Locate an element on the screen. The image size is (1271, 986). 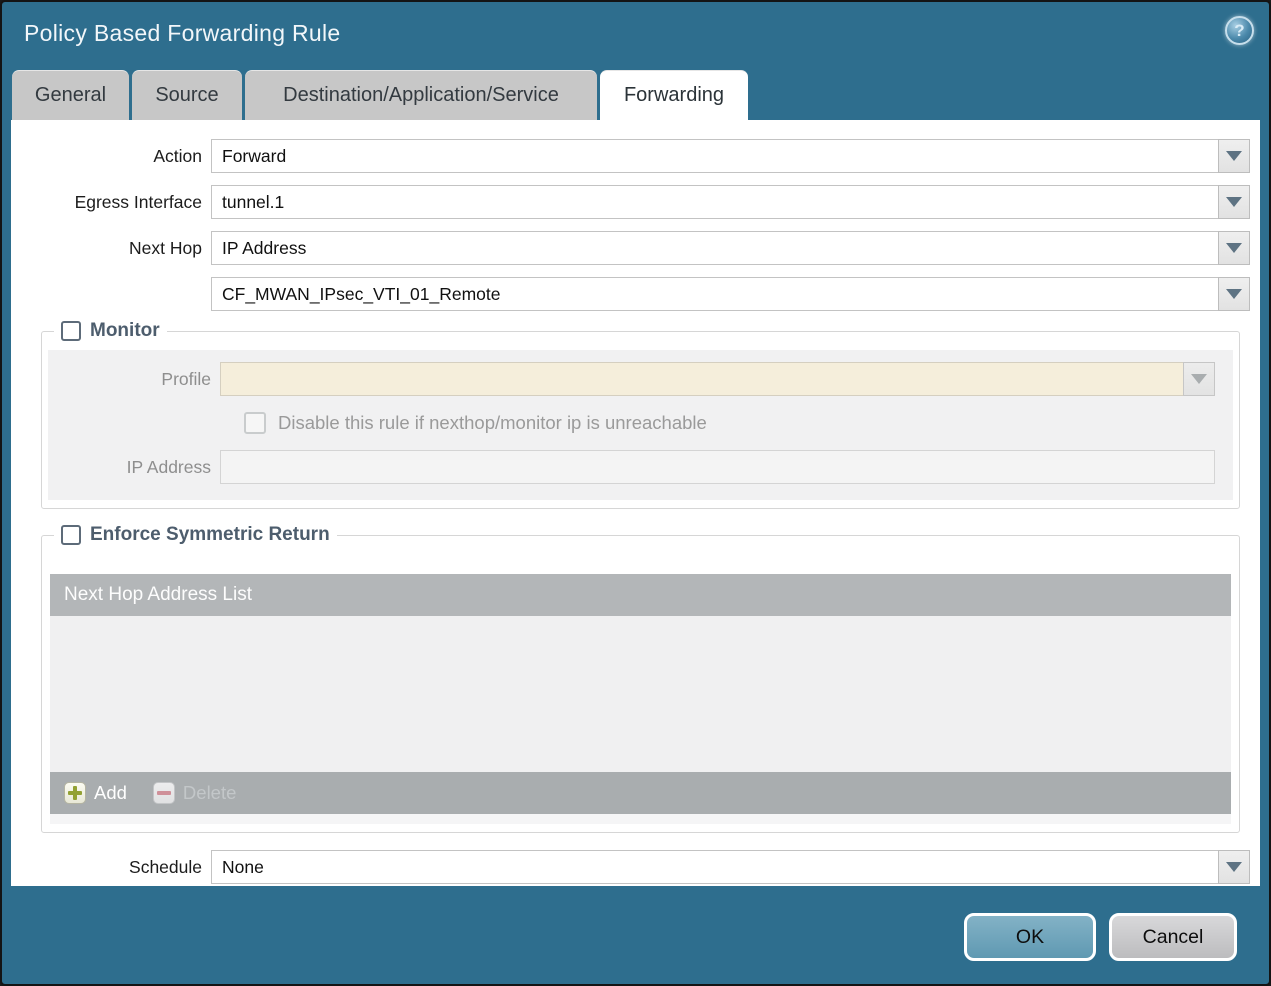
next-hop-address-list-header: Next Hop Address List is located at coordinates (640, 595).